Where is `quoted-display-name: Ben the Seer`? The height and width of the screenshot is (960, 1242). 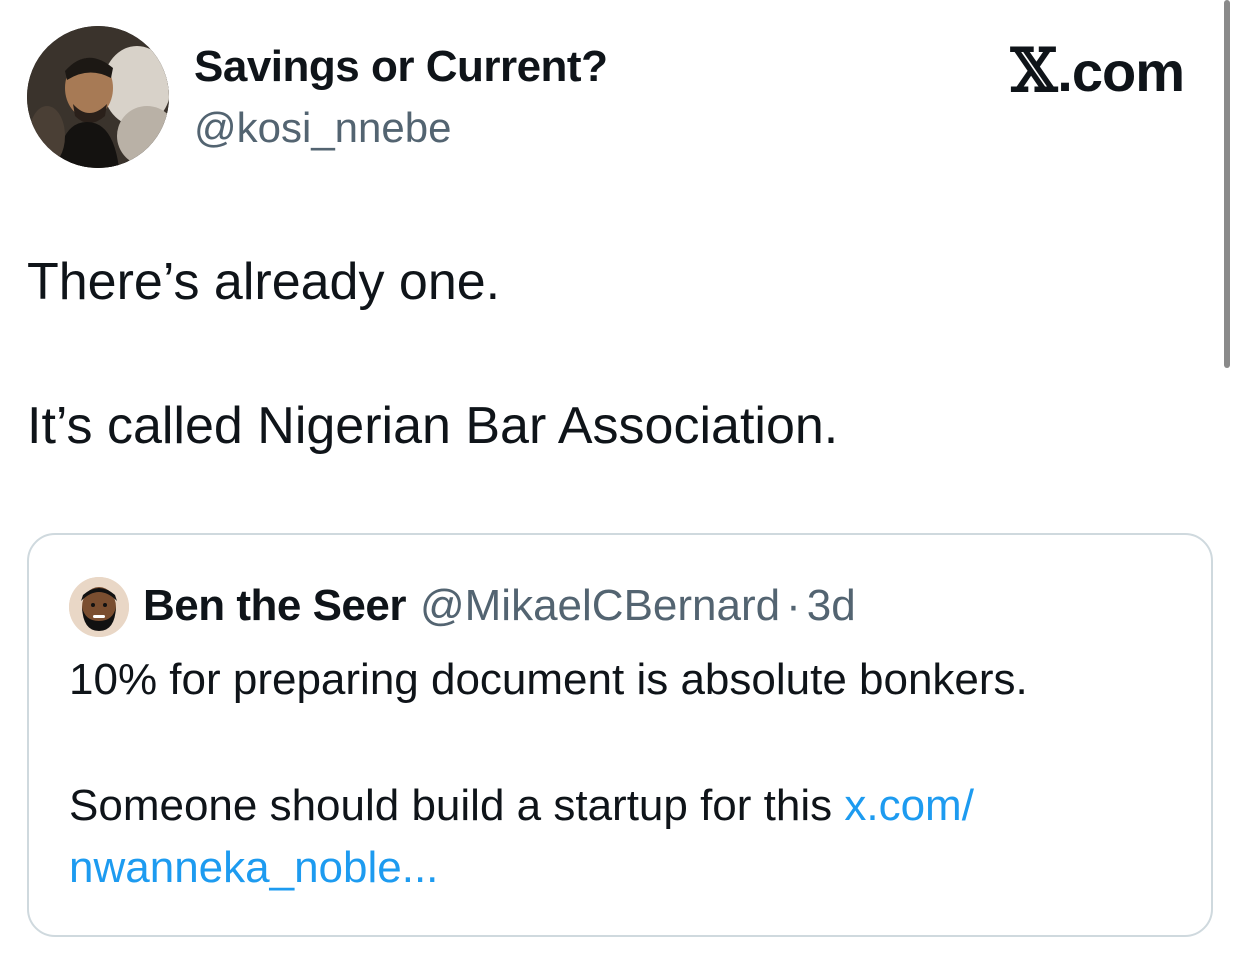 quoted-display-name: Ben the Seer is located at coordinates (274, 606).